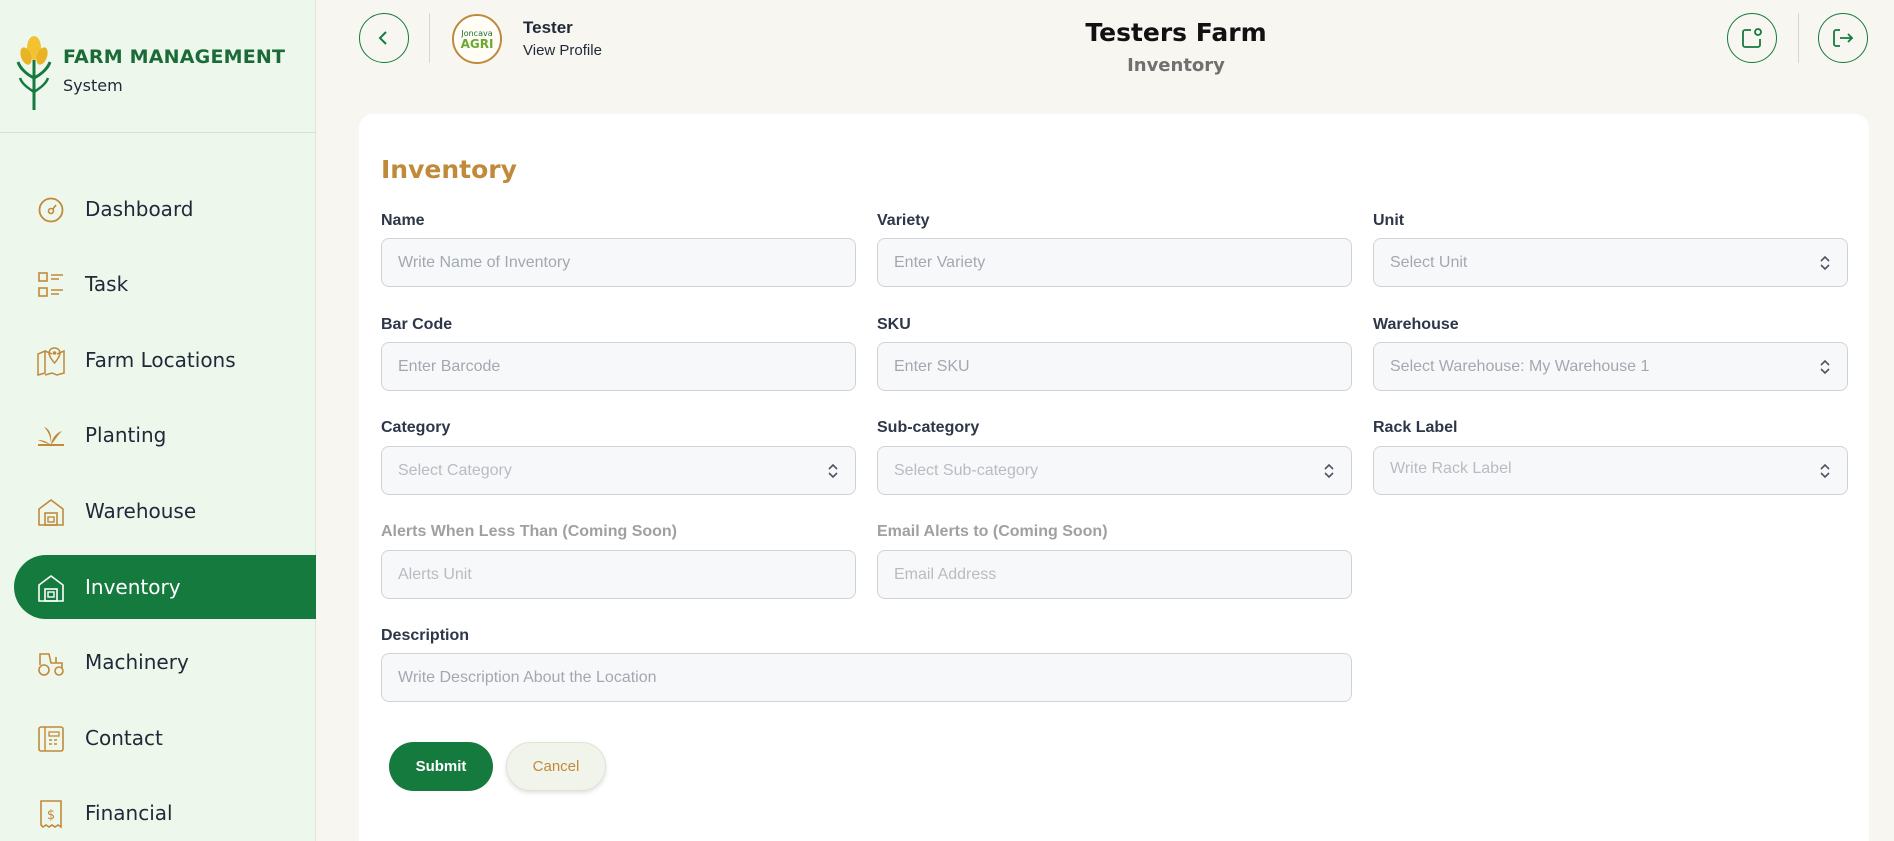  Describe the element at coordinates (403, 220) in the screenshot. I see `name-label: Name` at that location.